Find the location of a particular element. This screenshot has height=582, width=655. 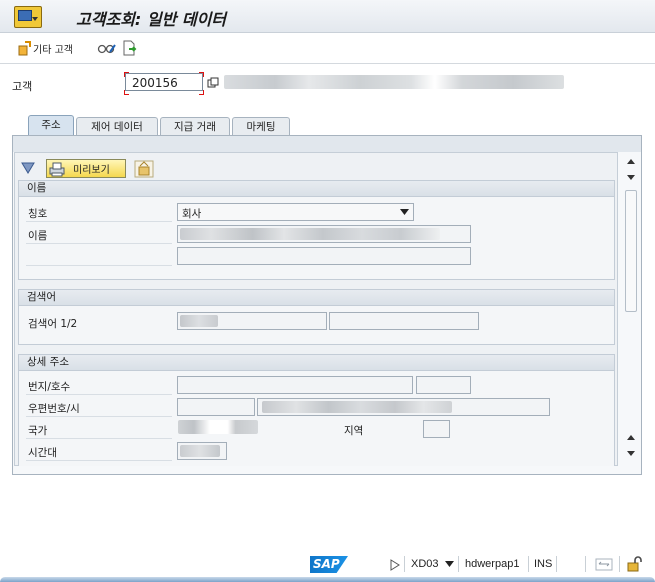

preview-label: 미리보기 is located at coordinates (91, 170).